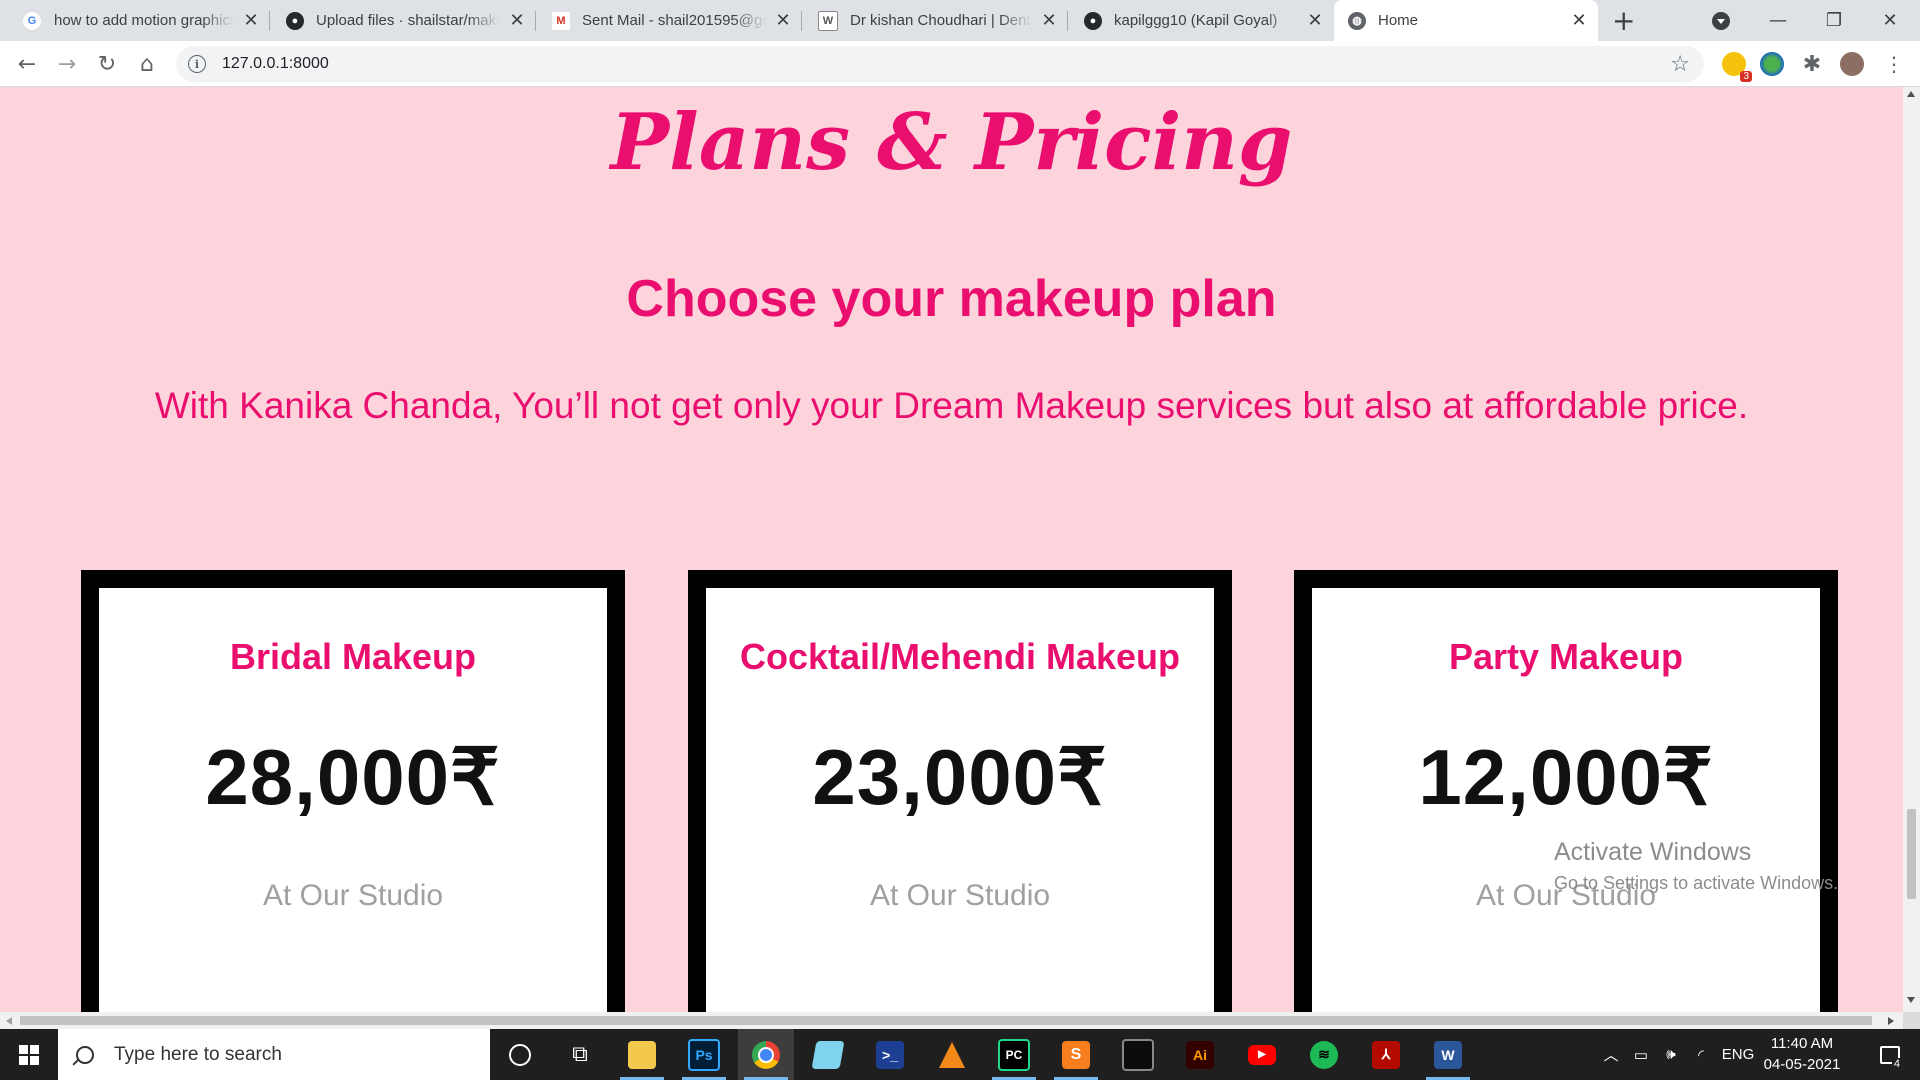 Image resolution: width=1920 pixels, height=1080 pixels. Describe the element at coordinates (1852, 64) in the screenshot. I see `profile-avatar` at that location.